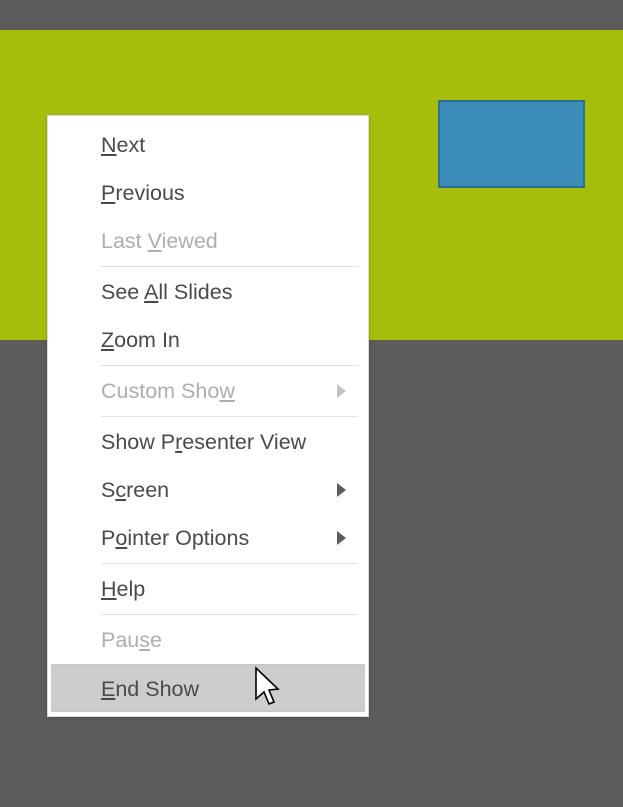 Image resolution: width=623 pixels, height=807 pixels. I want to click on menu-item-last-viewed: Last Viewed, so click(208, 241).